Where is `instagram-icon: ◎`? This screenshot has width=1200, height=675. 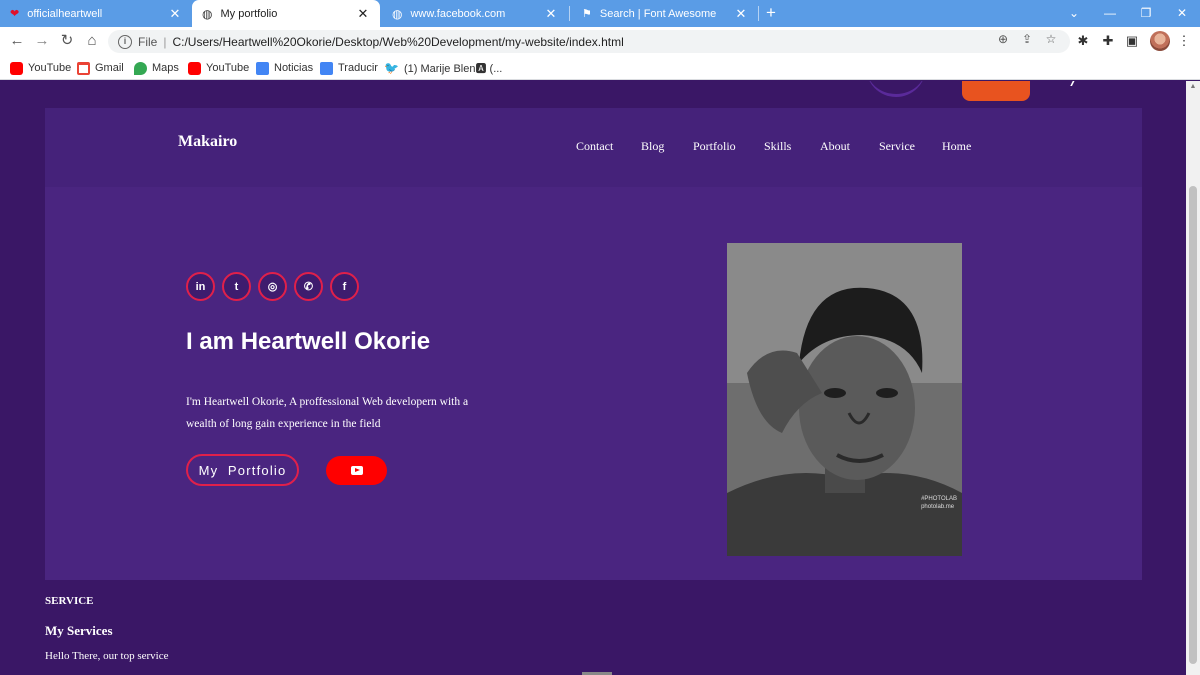
instagram-icon: ◎ is located at coordinates (272, 286).